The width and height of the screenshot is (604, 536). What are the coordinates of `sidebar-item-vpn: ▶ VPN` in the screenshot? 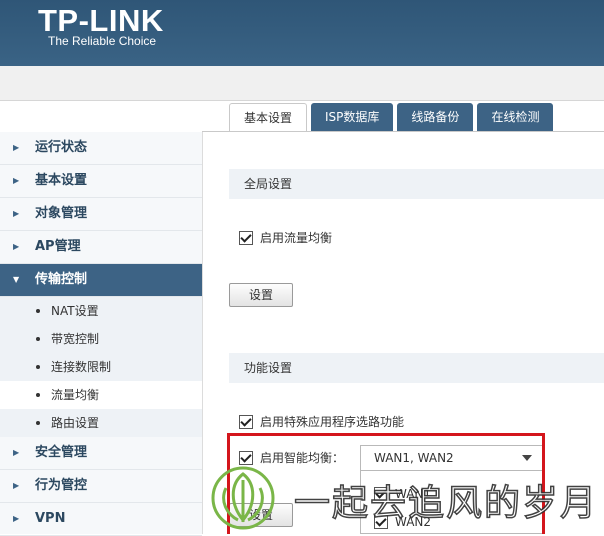 It's located at (101, 519).